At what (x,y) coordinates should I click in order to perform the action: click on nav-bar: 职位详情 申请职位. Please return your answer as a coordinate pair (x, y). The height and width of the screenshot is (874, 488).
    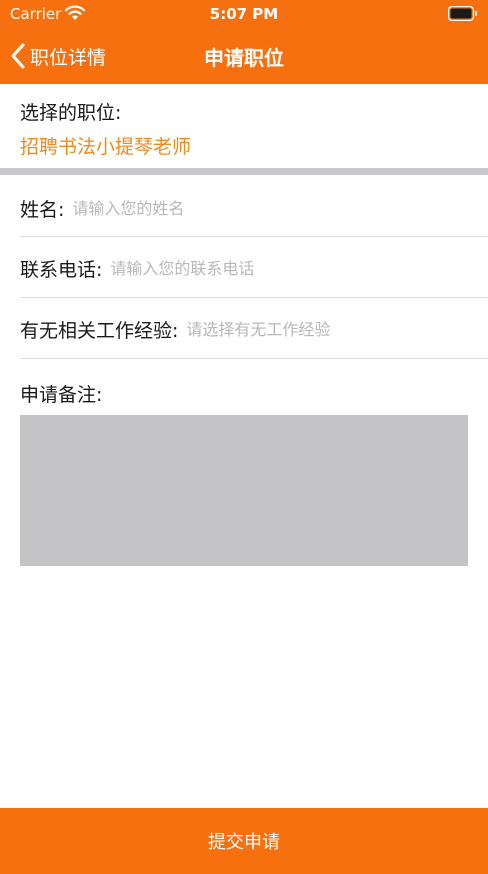
    Looking at the image, I should click on (244, 56).